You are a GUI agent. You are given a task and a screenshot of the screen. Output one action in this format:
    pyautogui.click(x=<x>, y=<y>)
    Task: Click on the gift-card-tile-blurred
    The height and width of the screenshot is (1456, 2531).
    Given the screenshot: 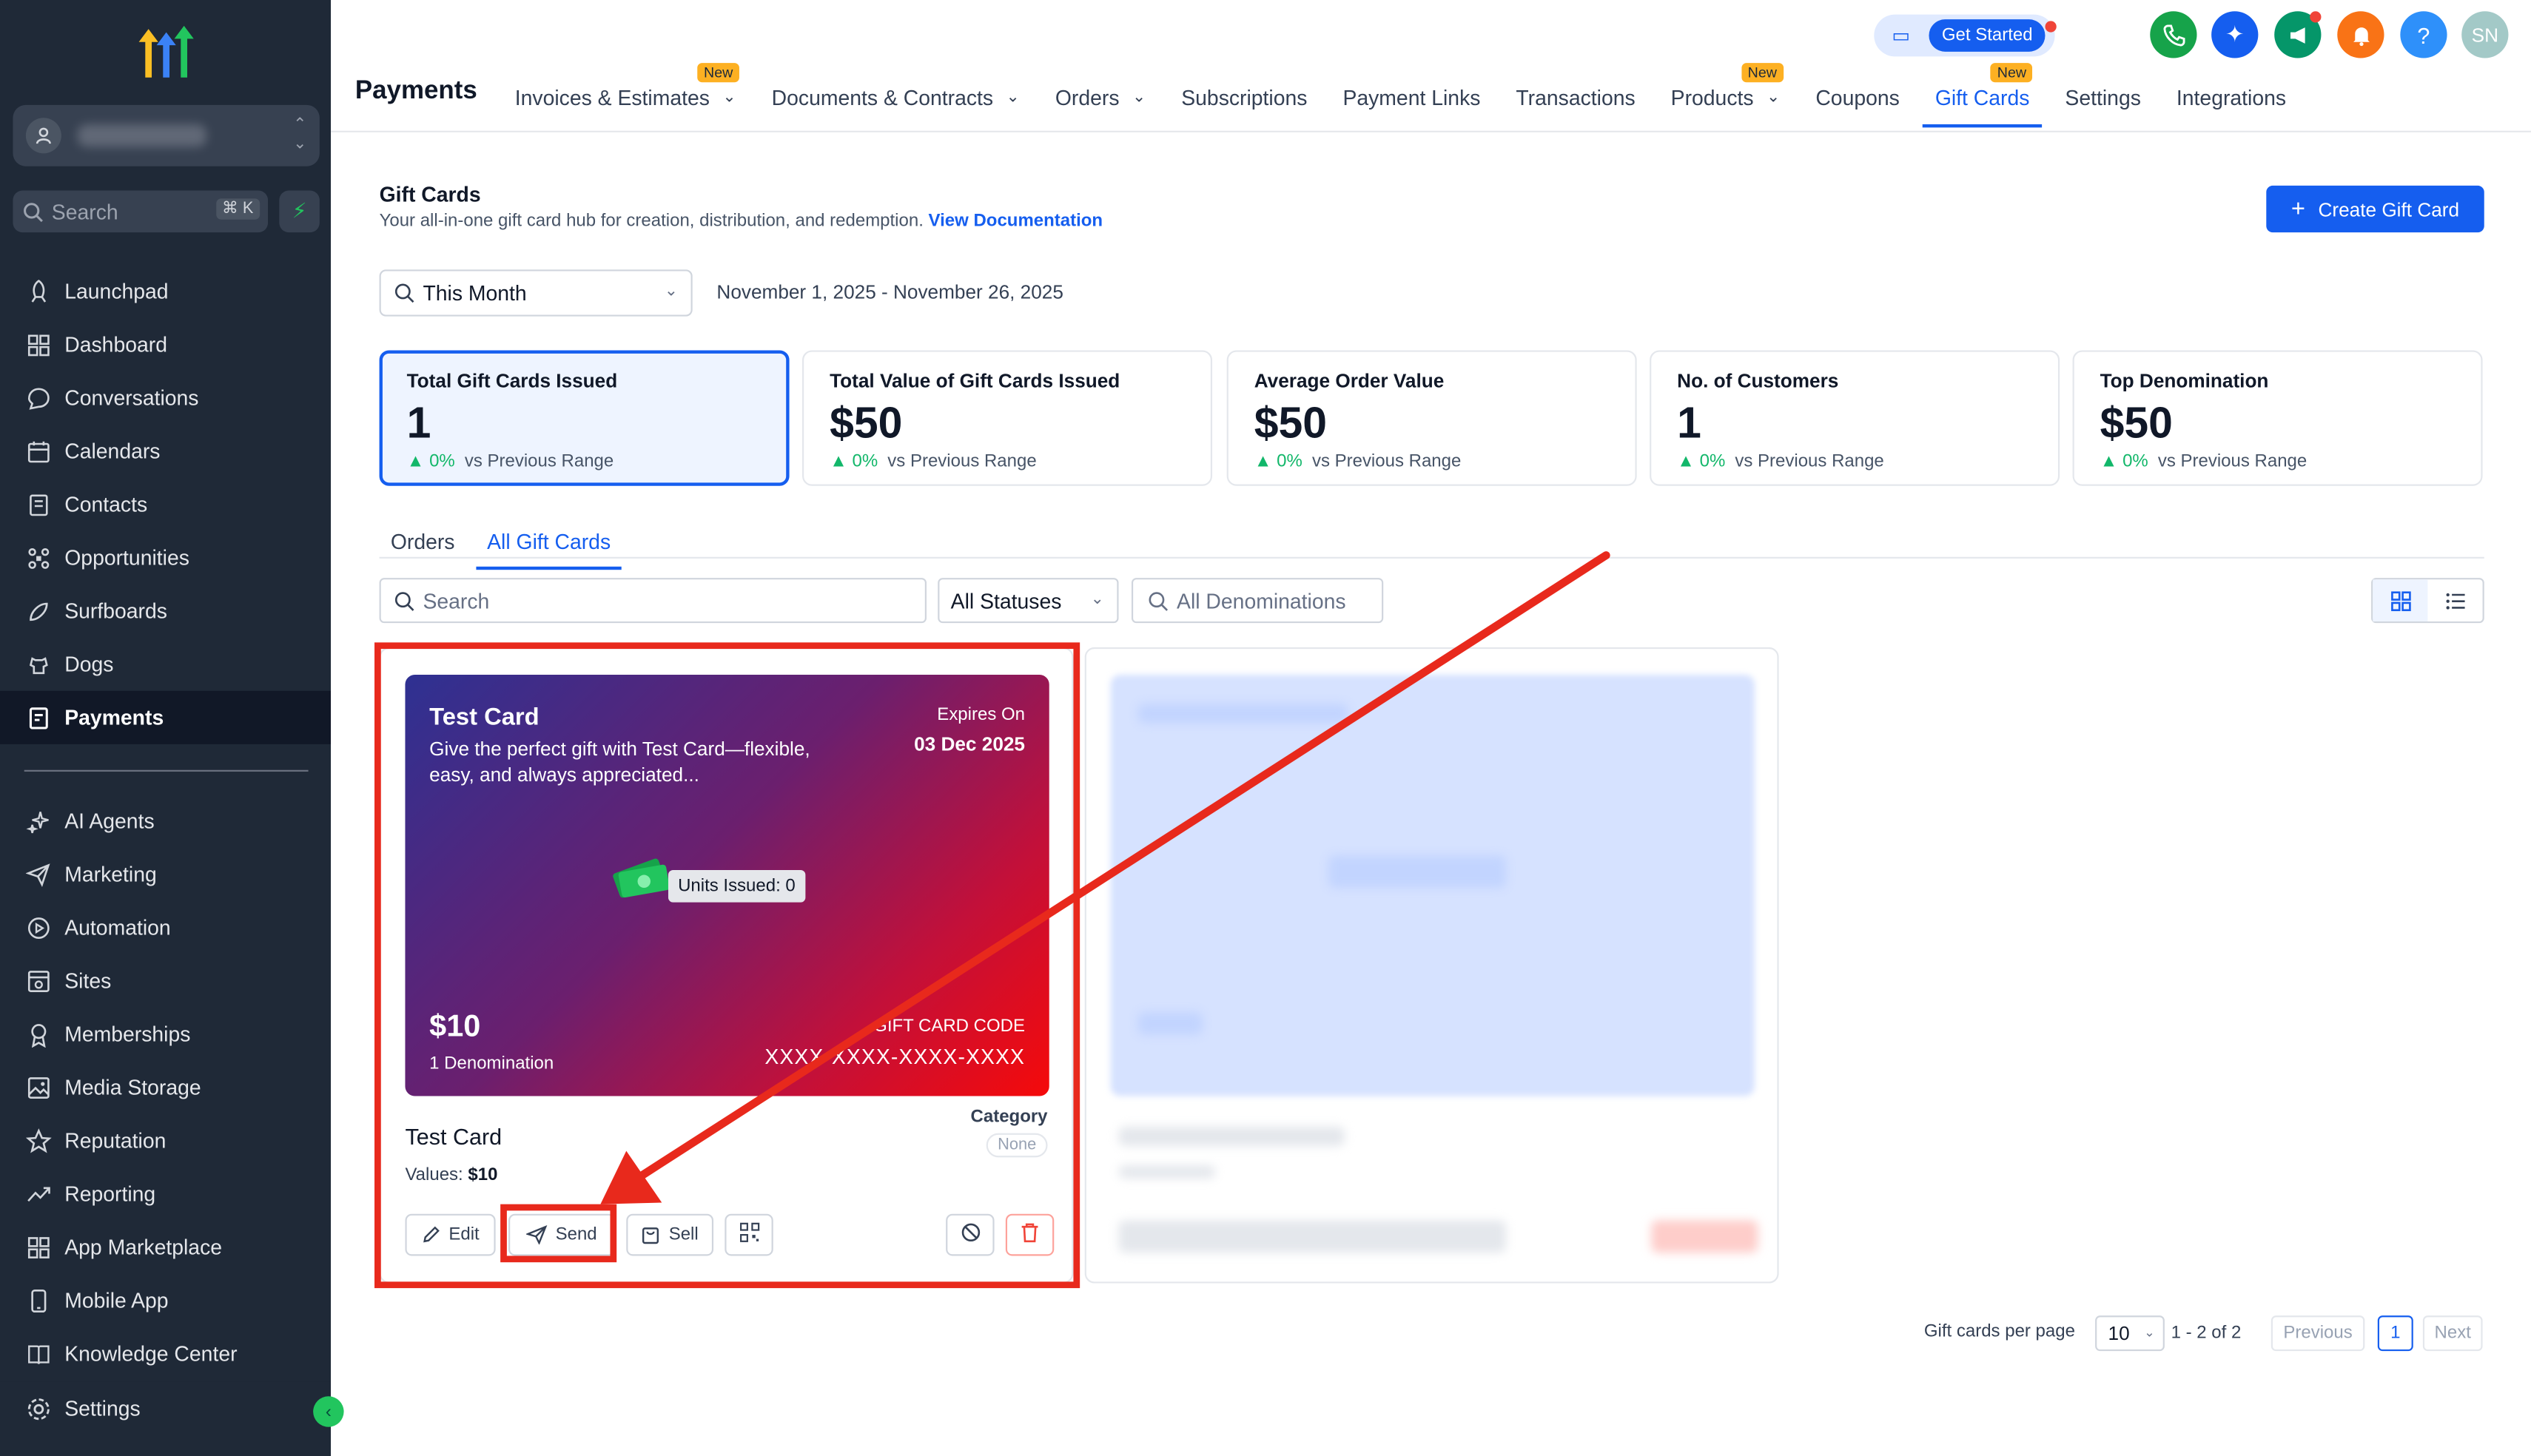 What is the action you would take?
    pyautogui.click(x=1431, y=965)
    